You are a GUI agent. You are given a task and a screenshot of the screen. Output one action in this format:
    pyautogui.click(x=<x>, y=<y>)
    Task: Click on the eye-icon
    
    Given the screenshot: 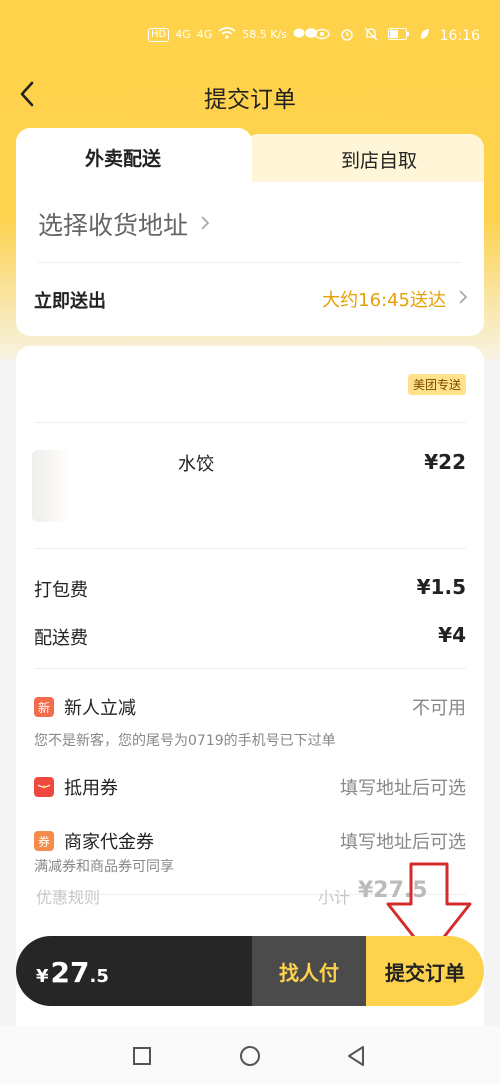 What is the action you would take?
    pyautogui.click(x=321, y=35)
    